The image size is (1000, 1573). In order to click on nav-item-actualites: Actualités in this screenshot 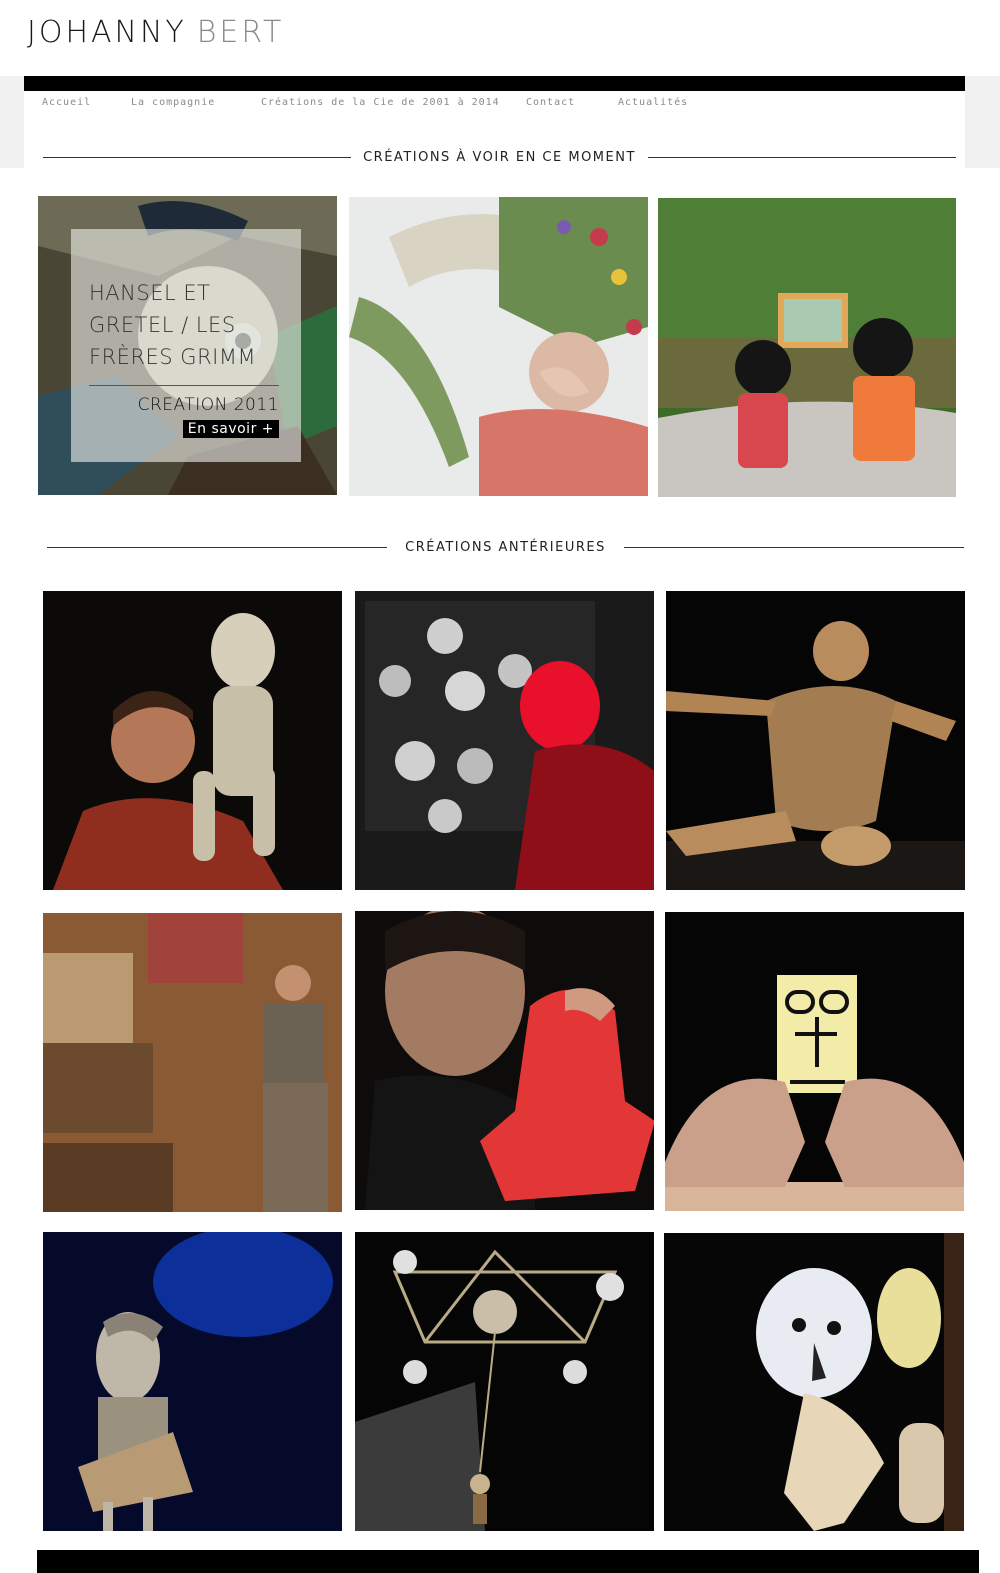, I will do `click(668, 102)`.